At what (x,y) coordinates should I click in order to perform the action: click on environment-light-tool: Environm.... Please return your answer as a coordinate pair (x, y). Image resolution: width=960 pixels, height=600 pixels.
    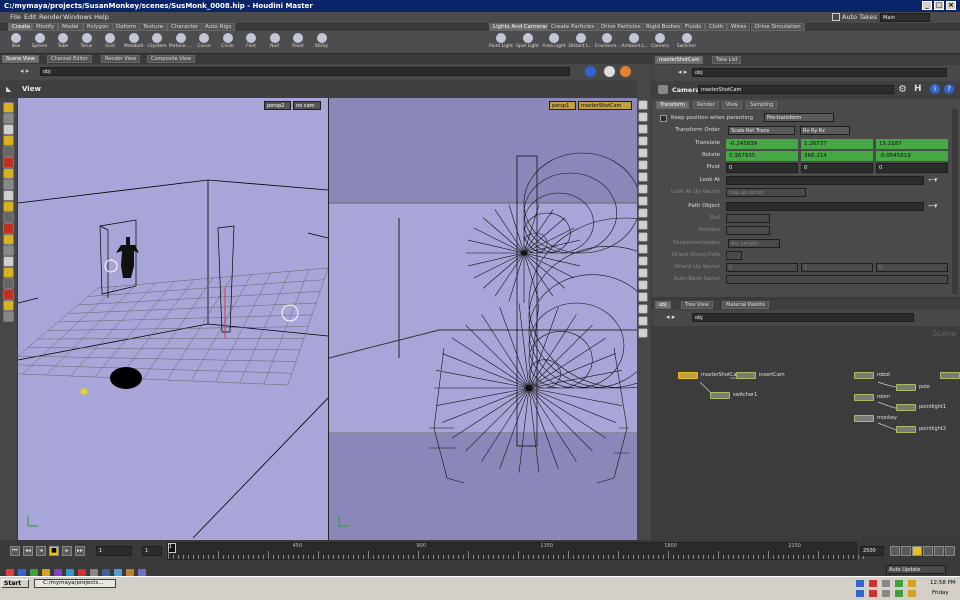
    Looking at the image, I should click on (608, 43).